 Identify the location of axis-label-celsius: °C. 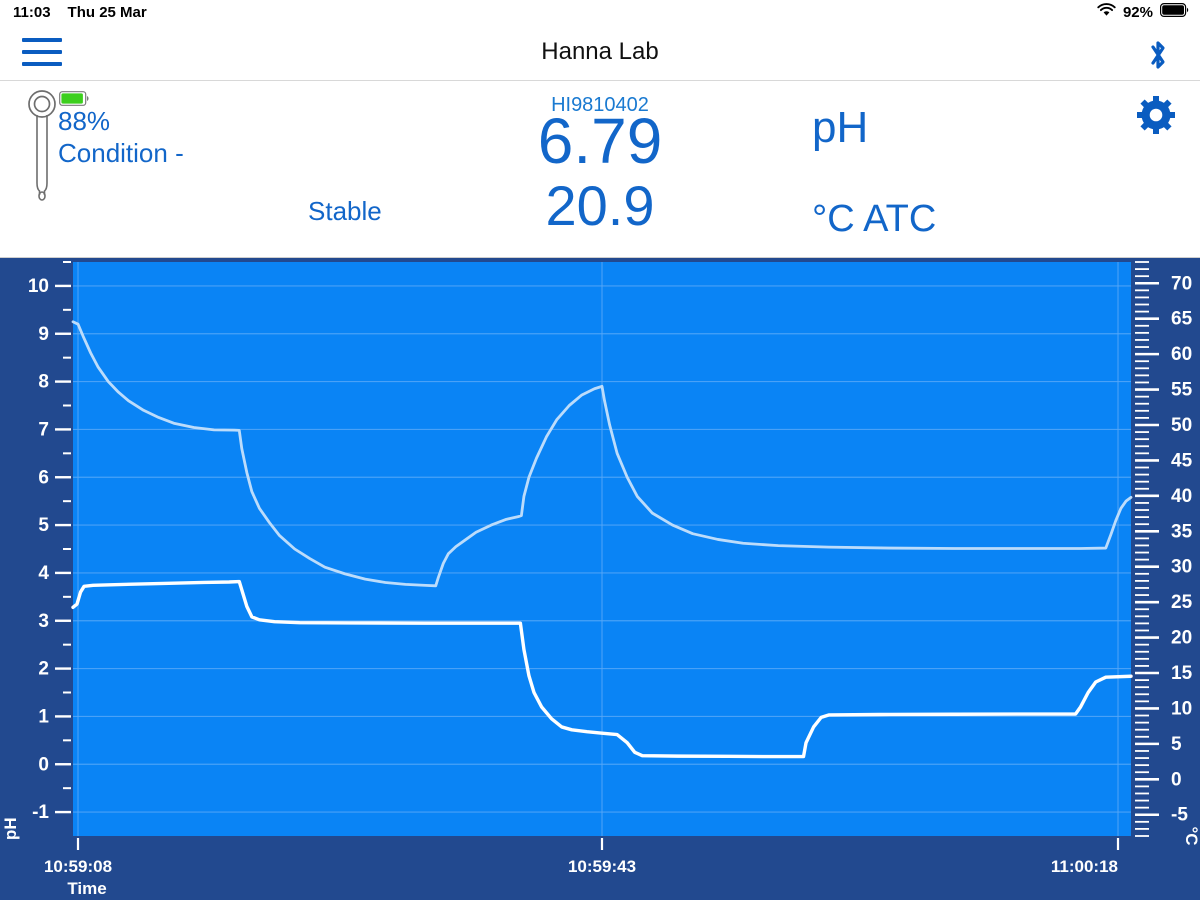
(1191, 835).